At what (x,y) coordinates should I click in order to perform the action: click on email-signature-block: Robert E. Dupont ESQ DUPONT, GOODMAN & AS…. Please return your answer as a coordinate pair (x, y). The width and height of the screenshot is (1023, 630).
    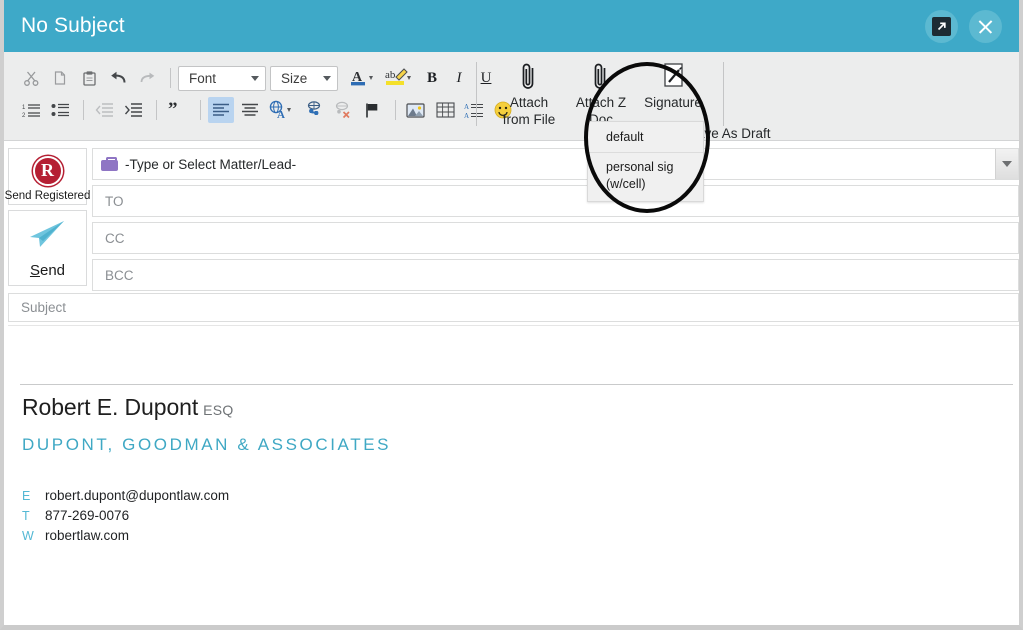
    Looking at the image, I should click on (206, 470).